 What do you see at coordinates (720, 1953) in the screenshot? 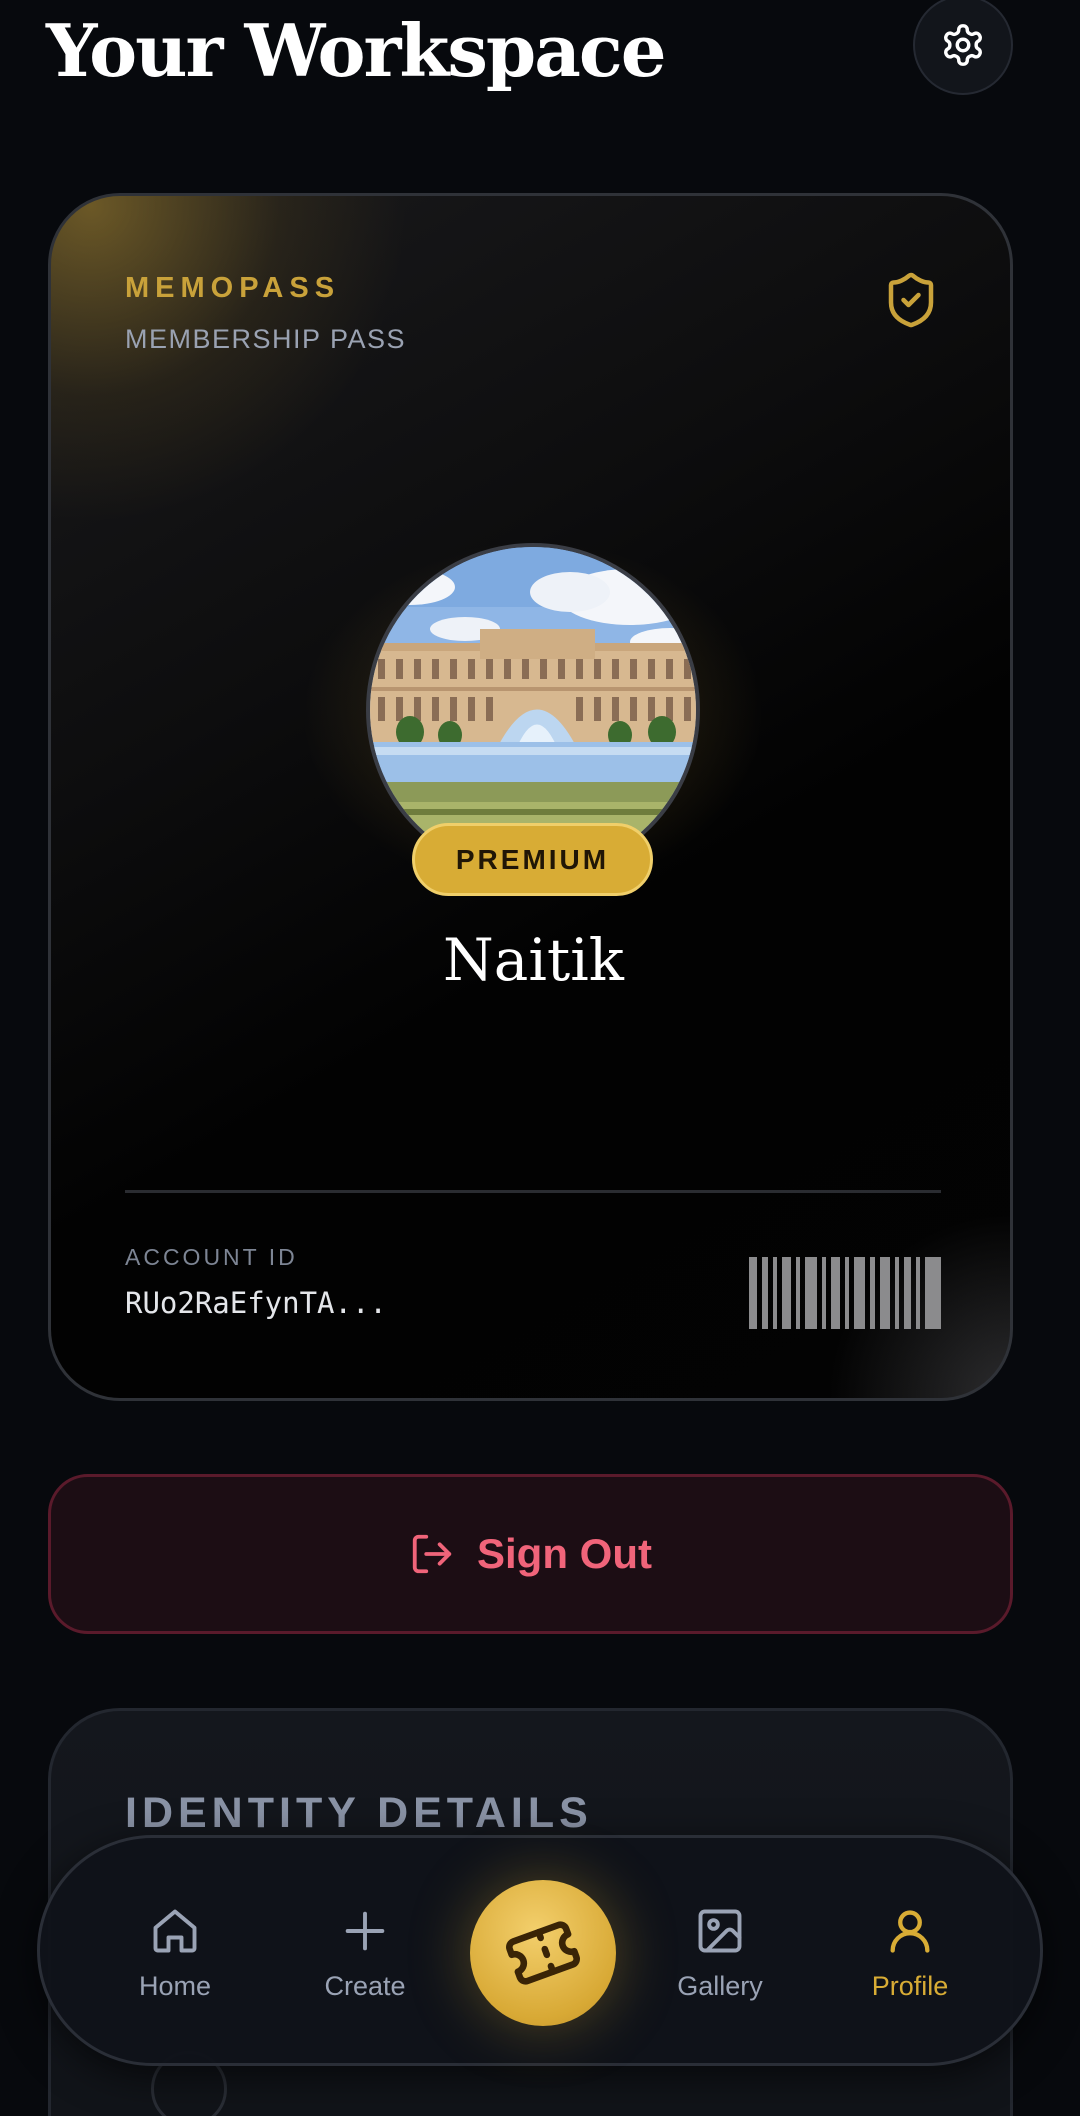
I see `nav-gallery: Gallery` at bounding box center [720, 1953].